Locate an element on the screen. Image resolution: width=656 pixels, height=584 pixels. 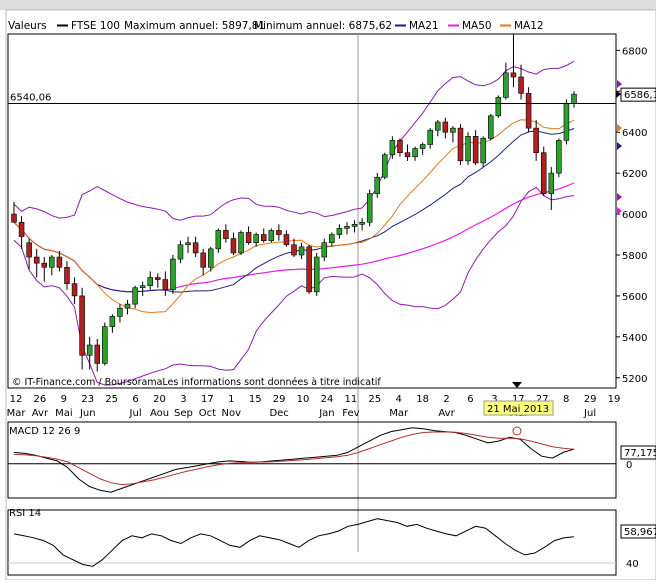
x-tick-month: Jun is located at coordinates (87, 413).